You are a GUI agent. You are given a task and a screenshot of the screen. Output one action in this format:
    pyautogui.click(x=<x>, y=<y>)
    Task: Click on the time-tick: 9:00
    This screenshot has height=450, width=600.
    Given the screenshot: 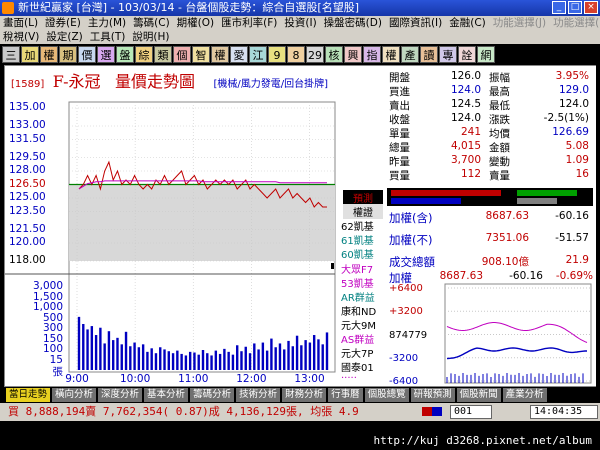 What is the action you would take?
    pyautogui.click(x=77, y=379)
    